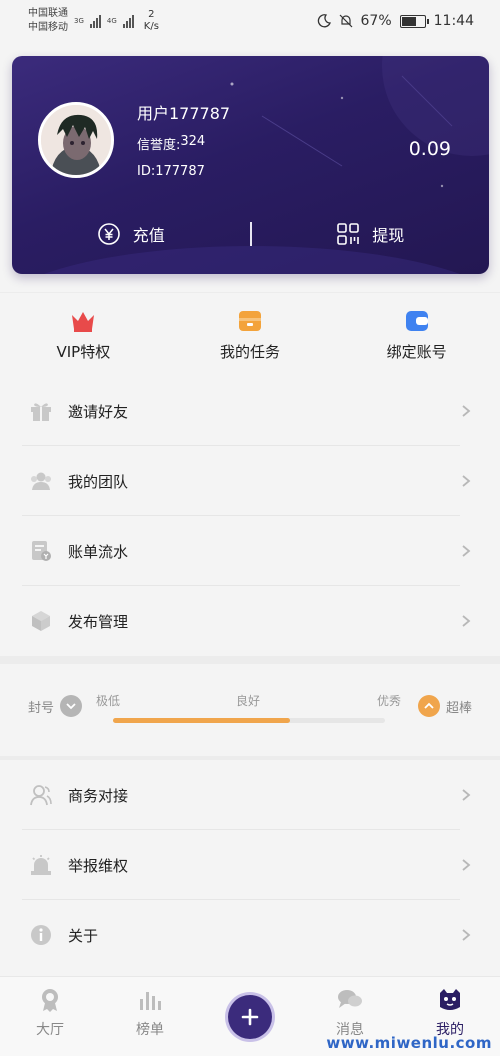 Image resolution: width=500 pixels, height=1056 pixels. I want to click on quick-label-vip: VIP特权, so click(83, 352).